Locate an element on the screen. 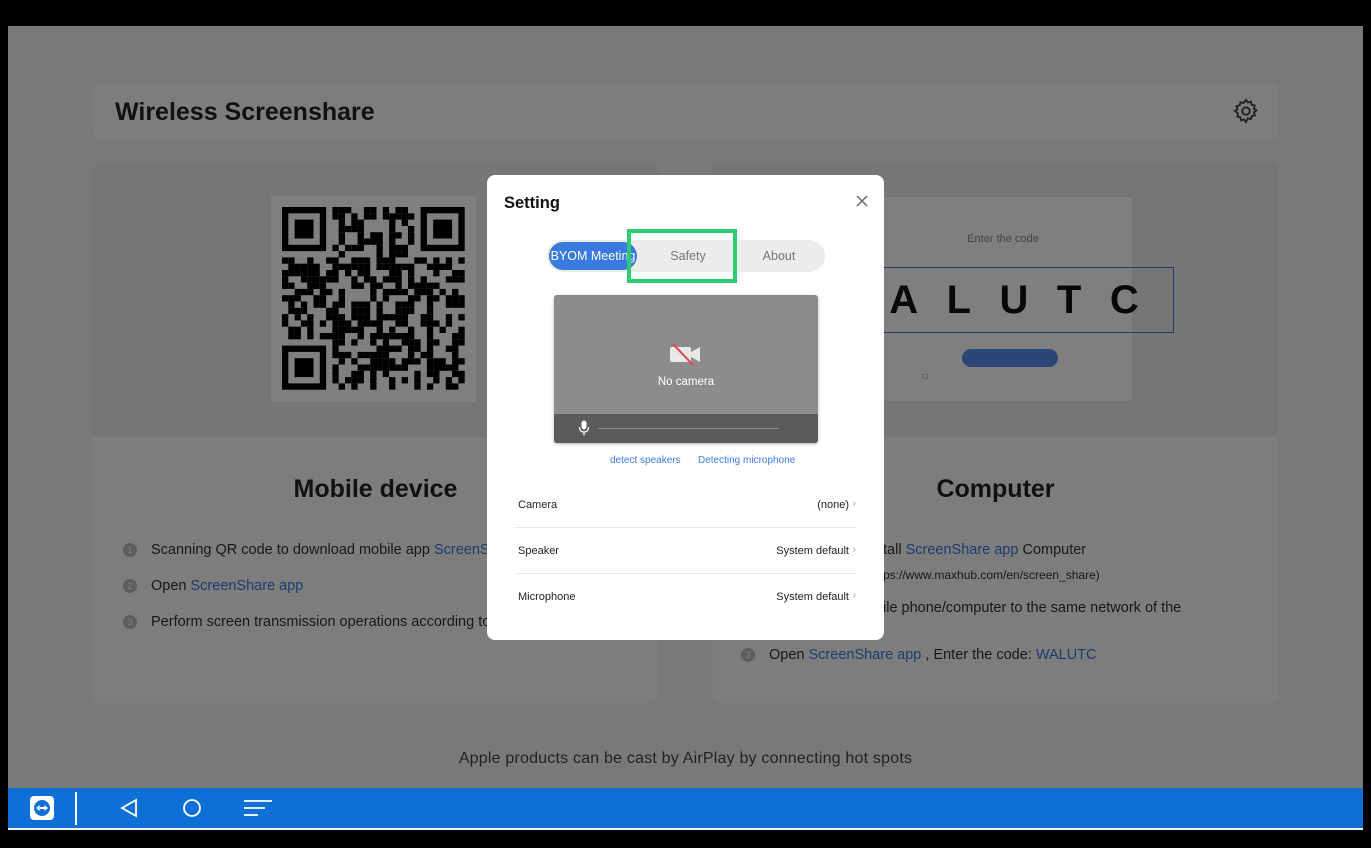  close-icon is located at coordinates (862, 201).